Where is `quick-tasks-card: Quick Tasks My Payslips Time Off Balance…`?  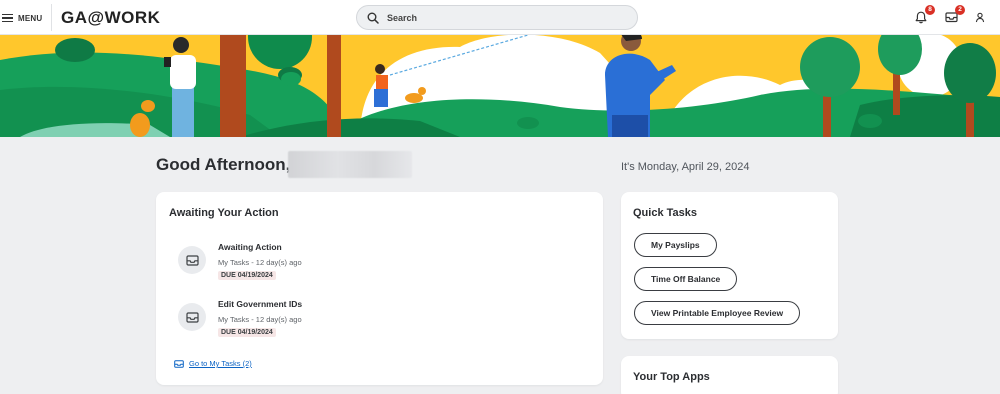 quick-tasks-card: Quick Tasks My Payslips Time Off Balance… is located at coordinates (729, 265).